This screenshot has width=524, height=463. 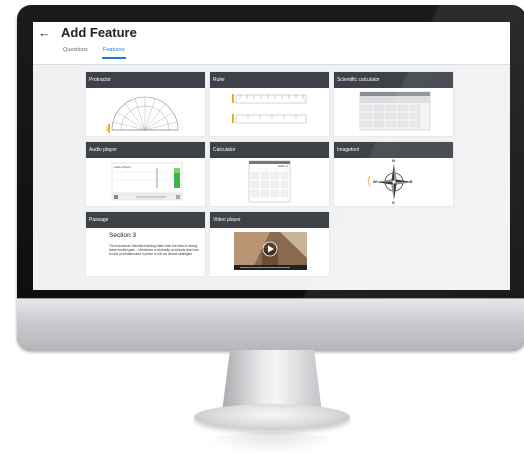 I want to click on feature-card-audio-player: Audio player Audio Player, so click(x=145, y=174).